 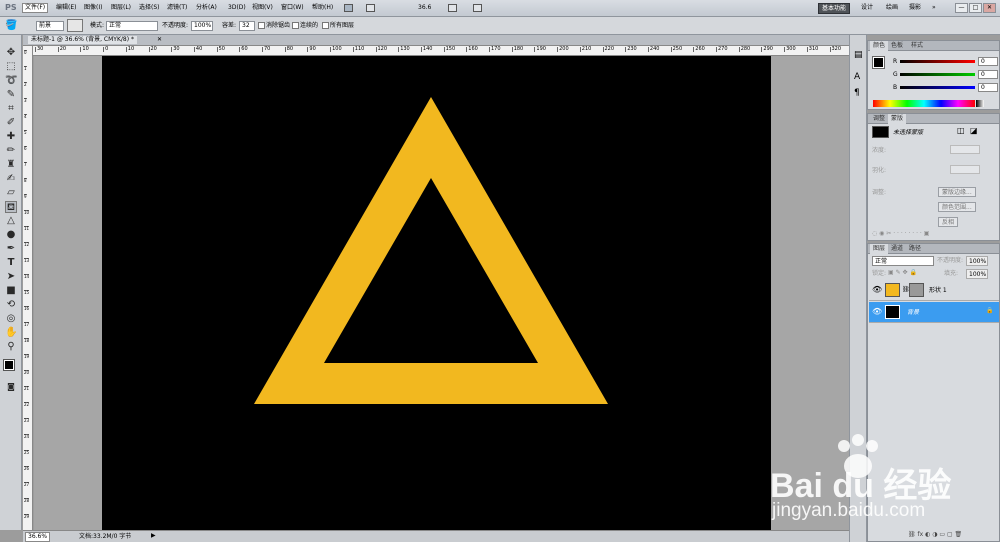 What do you see at coordinates (897, 46) in the screenshot?
I see `tab-swatches: 色板` at bounding box center [897, 46].